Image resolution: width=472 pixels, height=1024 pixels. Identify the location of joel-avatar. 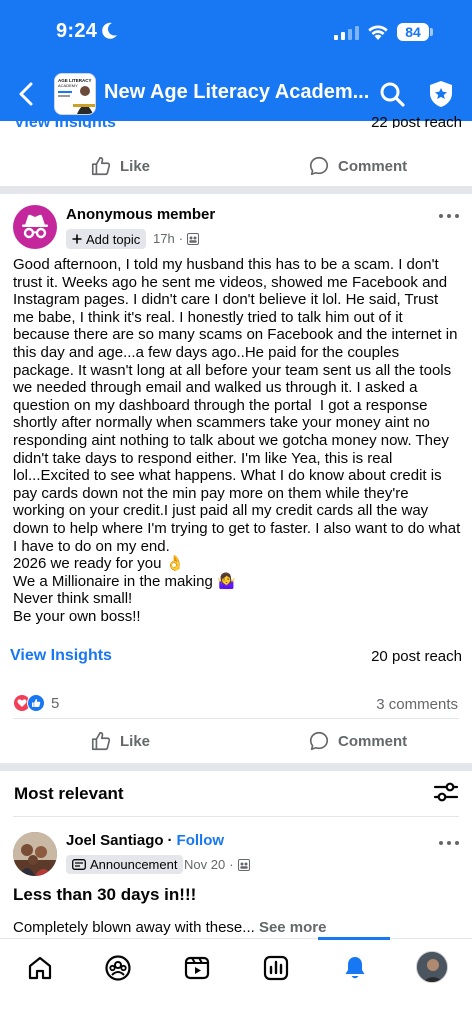
(35, 854).